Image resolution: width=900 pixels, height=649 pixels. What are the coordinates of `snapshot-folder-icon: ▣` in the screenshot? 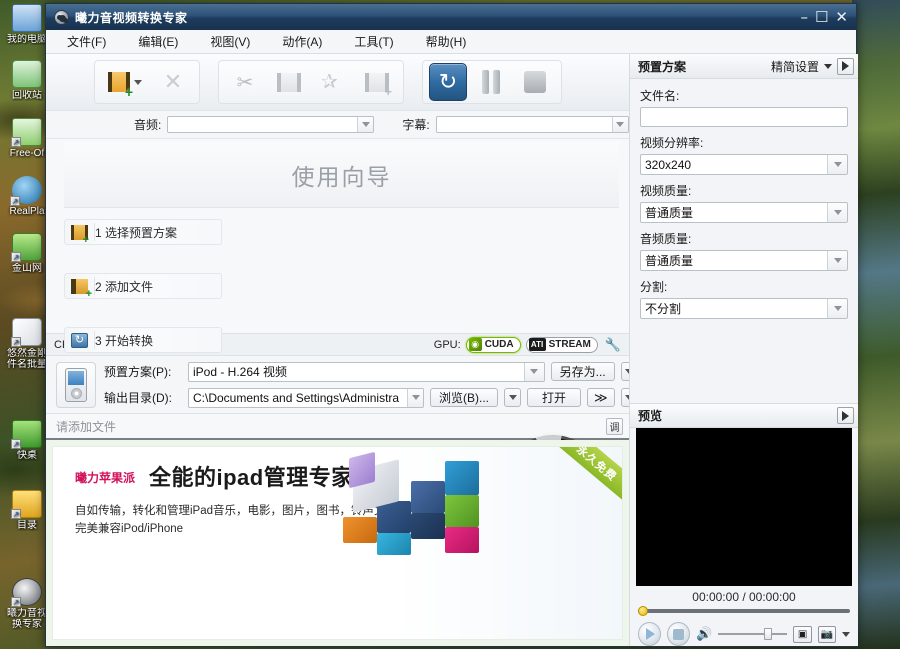 It's located at (802, 634).